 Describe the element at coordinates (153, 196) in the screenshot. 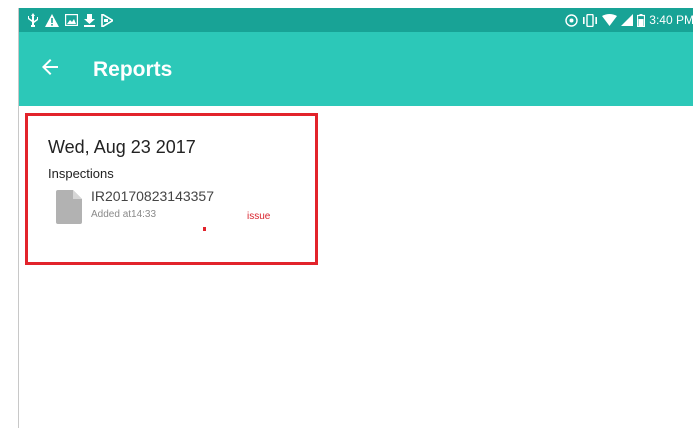

I see `inspection-id: IR20170823143357` at that location.